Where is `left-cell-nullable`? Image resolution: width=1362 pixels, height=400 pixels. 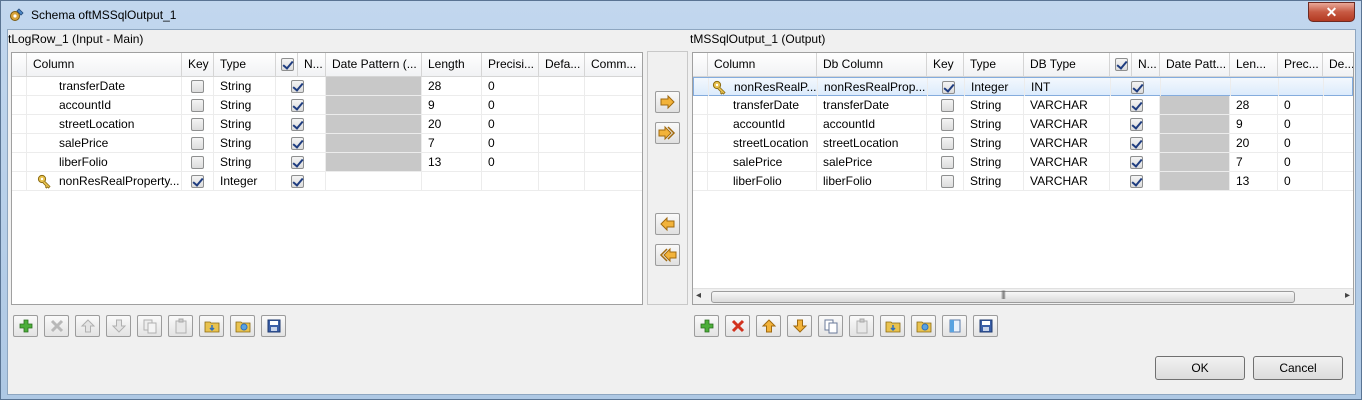 left-cell-nullable is located at coordinates (301, 143).